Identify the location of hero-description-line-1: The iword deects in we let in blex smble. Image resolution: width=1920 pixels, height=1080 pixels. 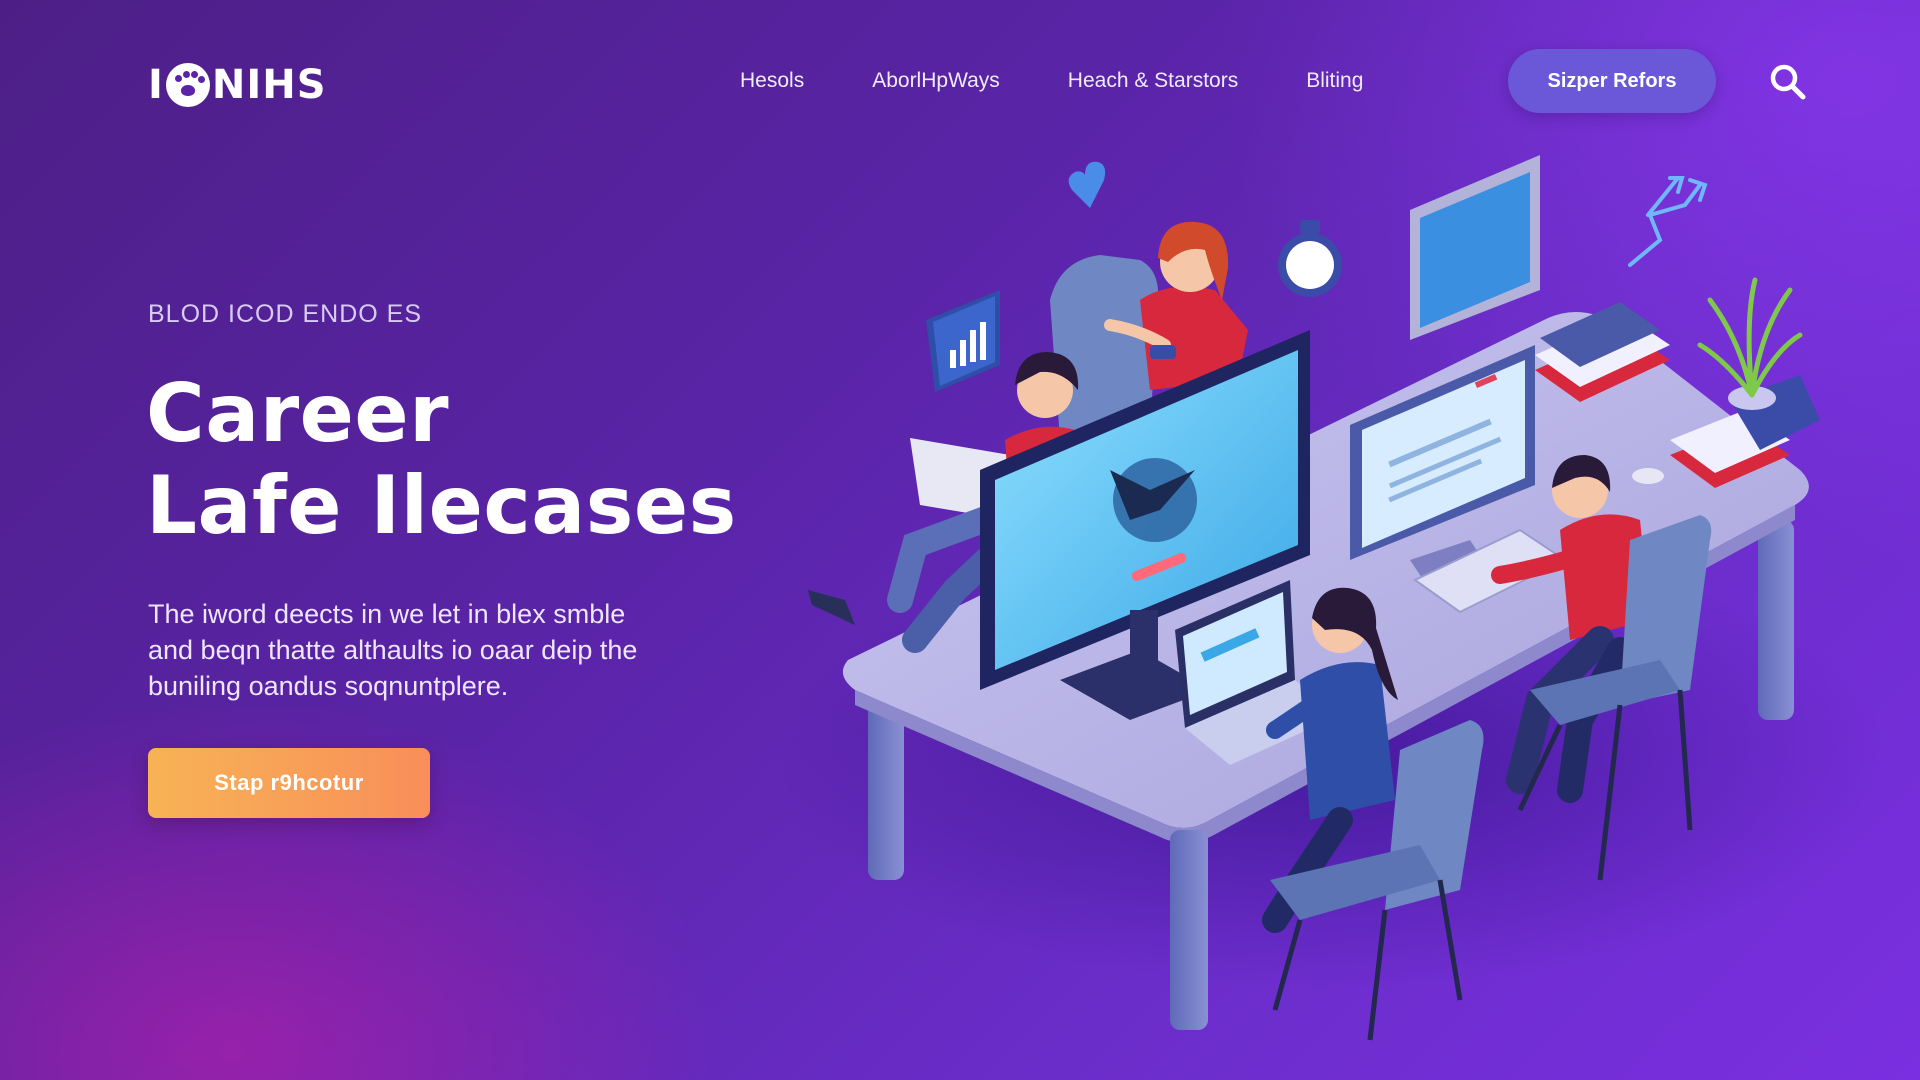
(387, 614).